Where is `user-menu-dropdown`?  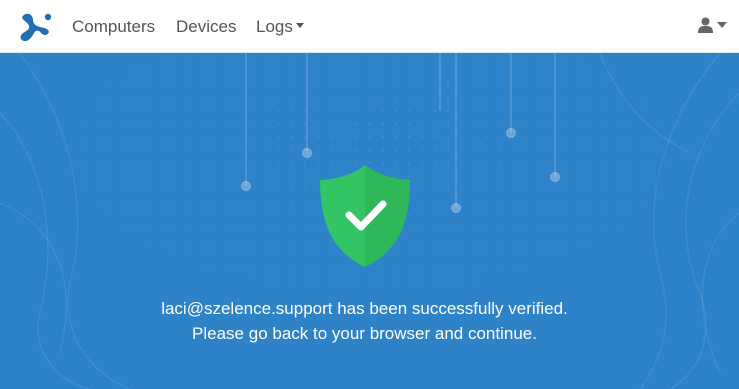 user-menu-dropdown is located at coordinates (712, 26).